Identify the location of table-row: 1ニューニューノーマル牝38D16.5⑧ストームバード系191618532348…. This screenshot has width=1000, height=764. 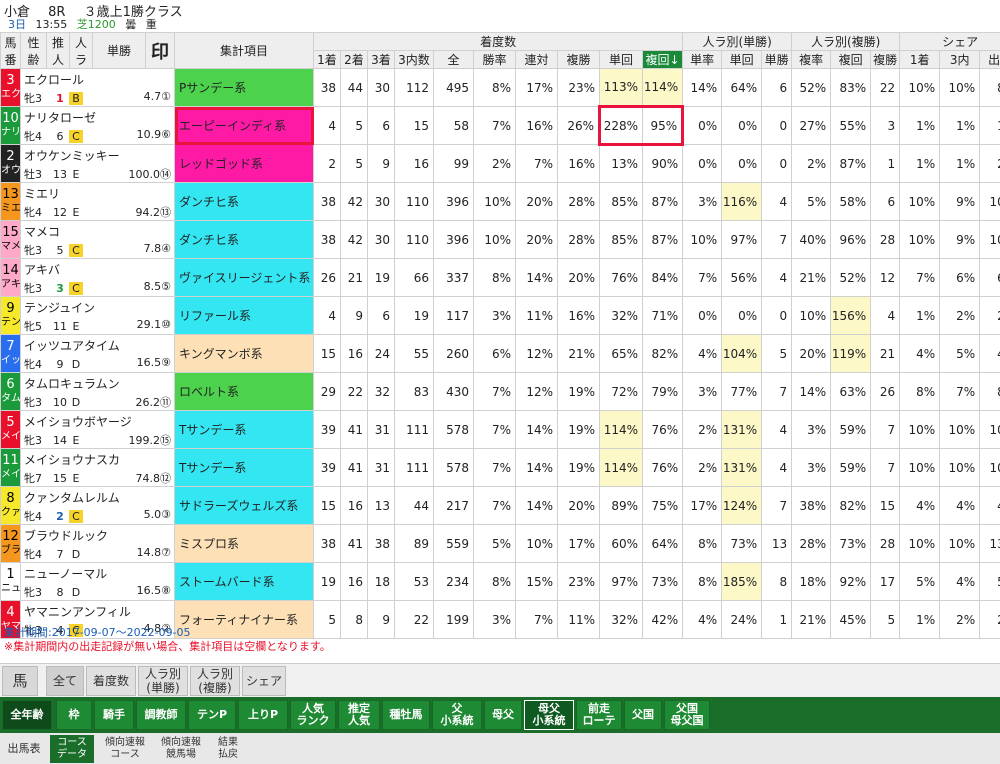
(500, 581).